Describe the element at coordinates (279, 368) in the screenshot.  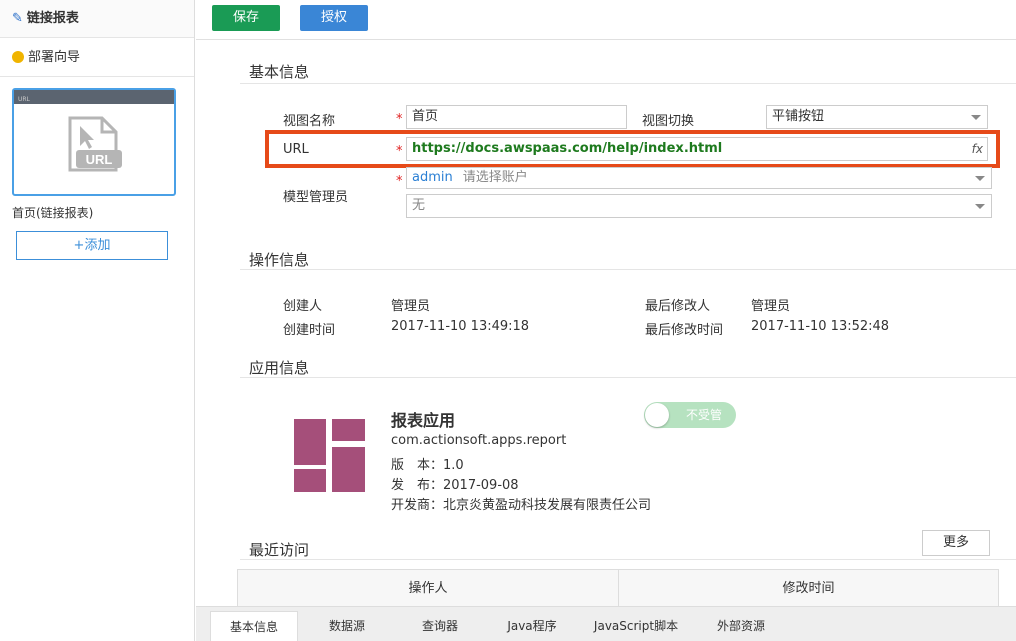
I see `app-info-title: 应用信息` at that location.